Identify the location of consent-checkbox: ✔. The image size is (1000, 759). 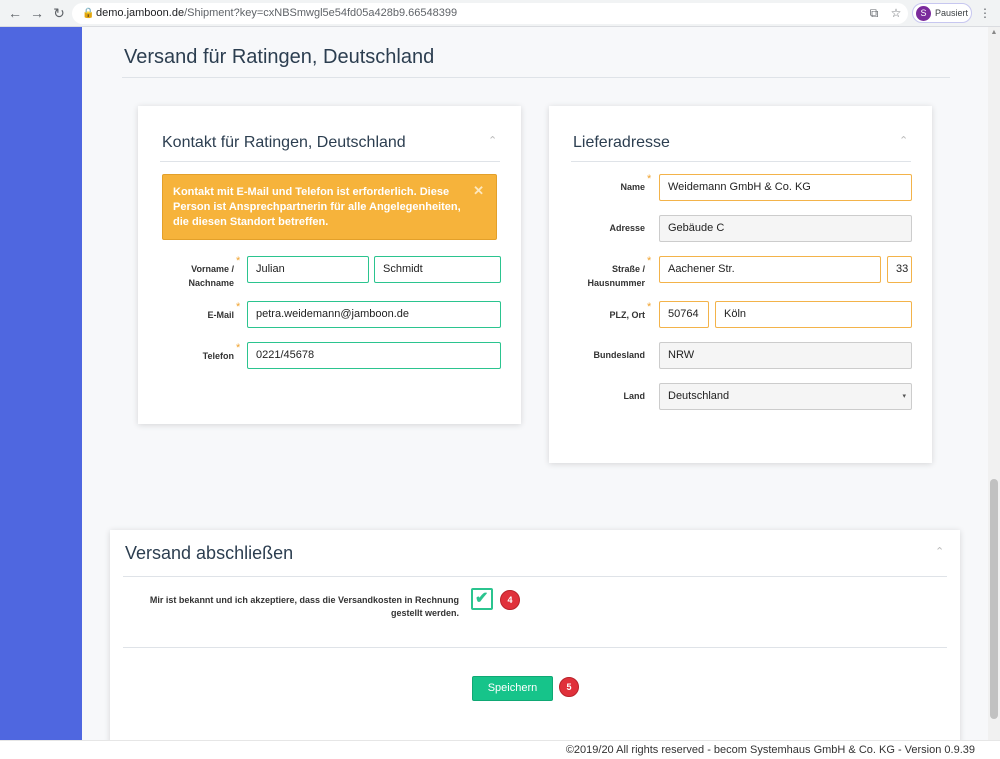
(482, 599).